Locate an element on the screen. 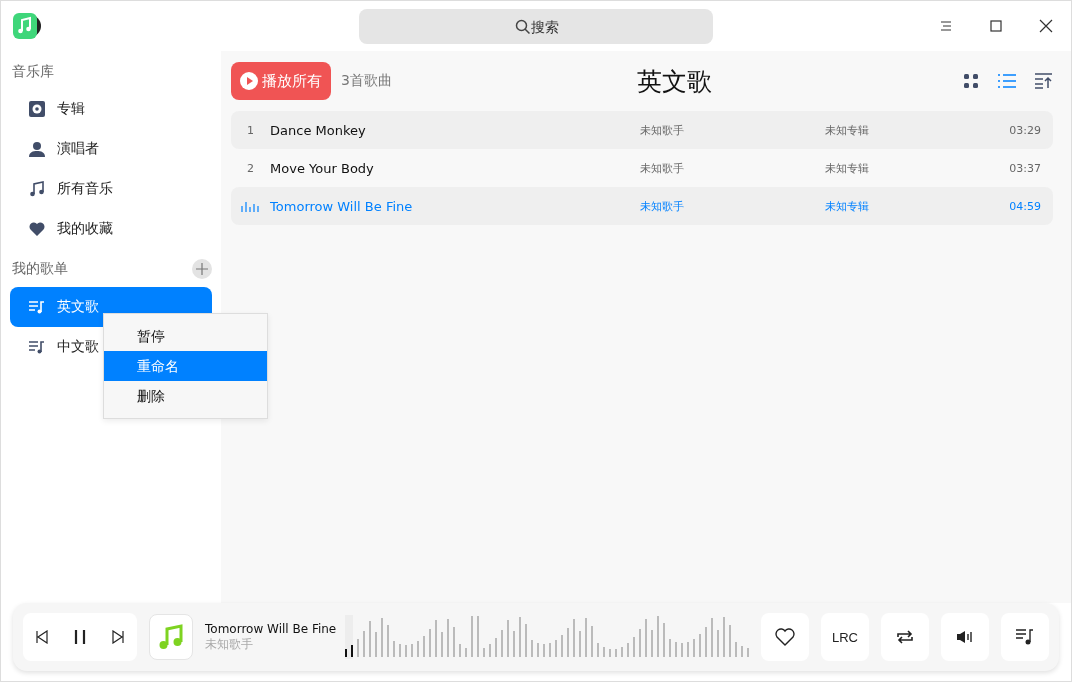 This screenshot has height=682, width=1072. now-playing-artist: 未知歌手 is located at coordinates (229, 644).